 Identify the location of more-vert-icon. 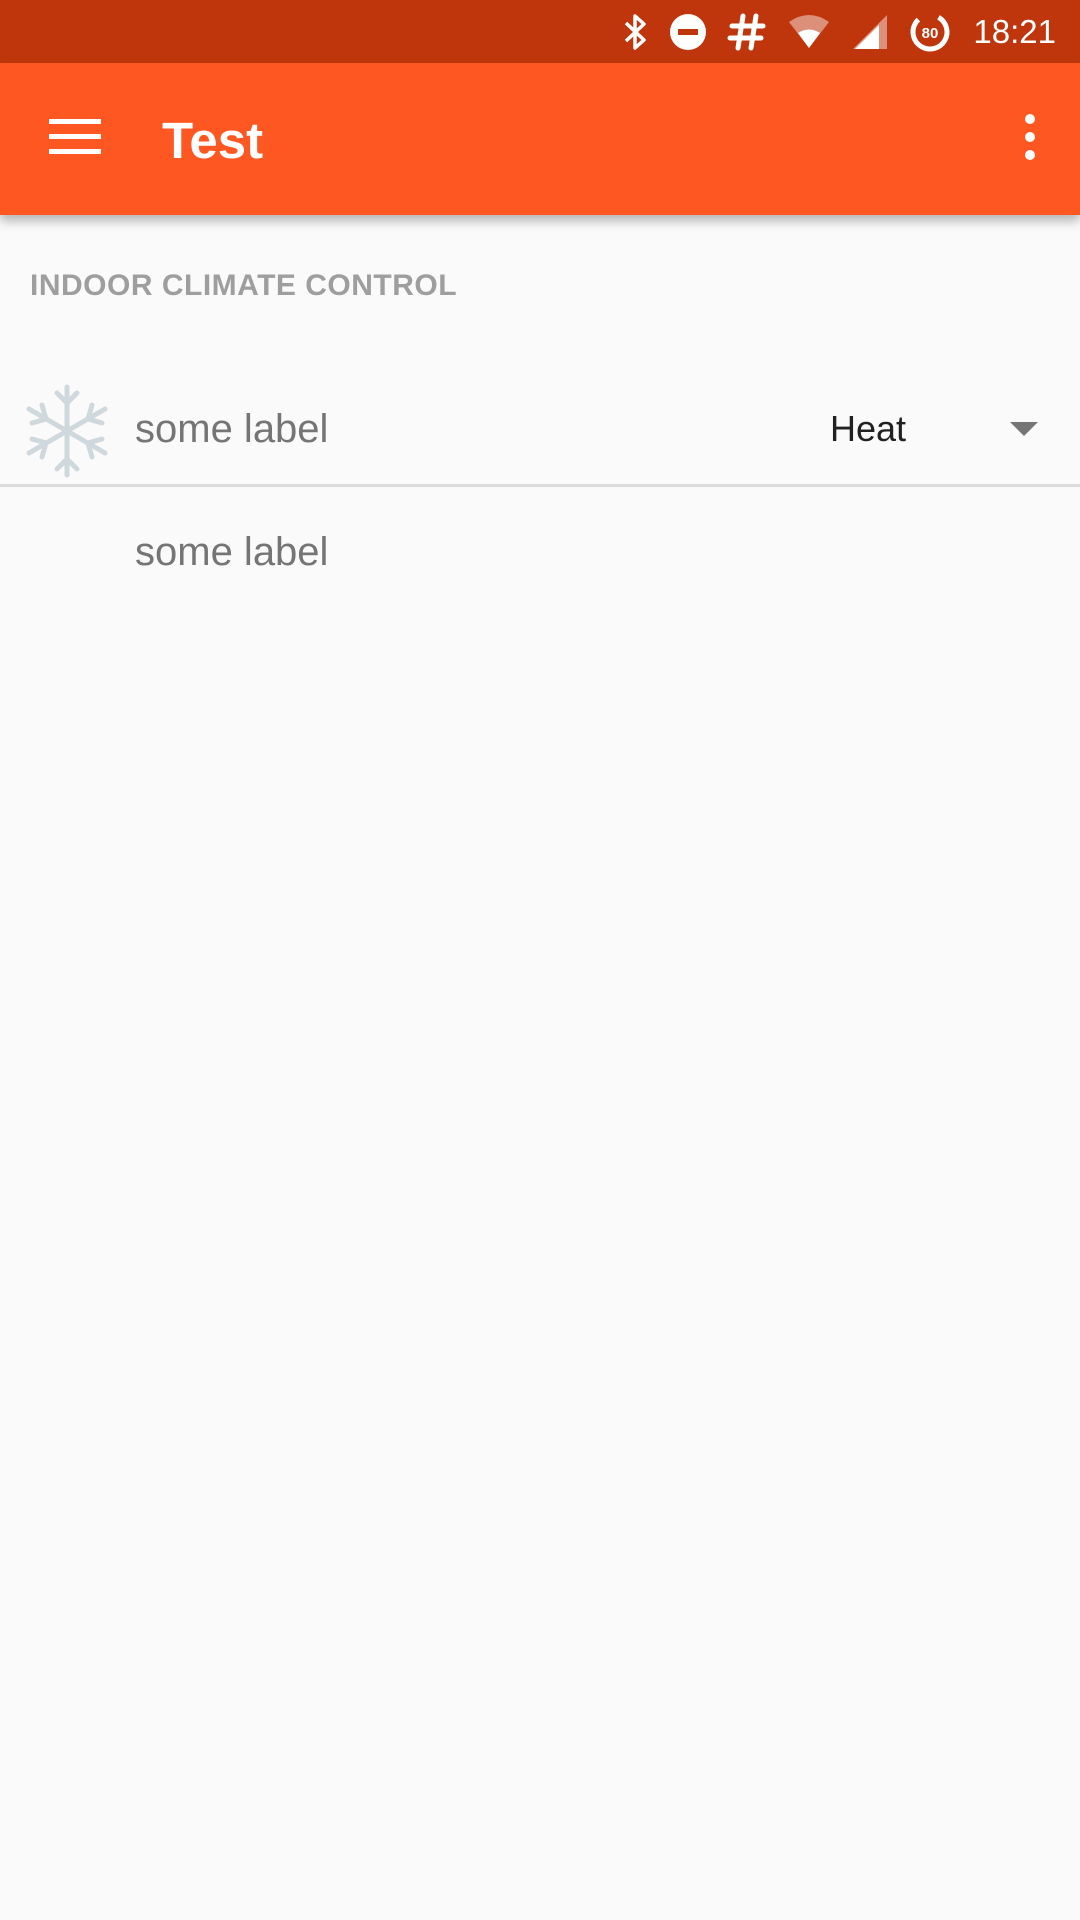
(1030, 139).